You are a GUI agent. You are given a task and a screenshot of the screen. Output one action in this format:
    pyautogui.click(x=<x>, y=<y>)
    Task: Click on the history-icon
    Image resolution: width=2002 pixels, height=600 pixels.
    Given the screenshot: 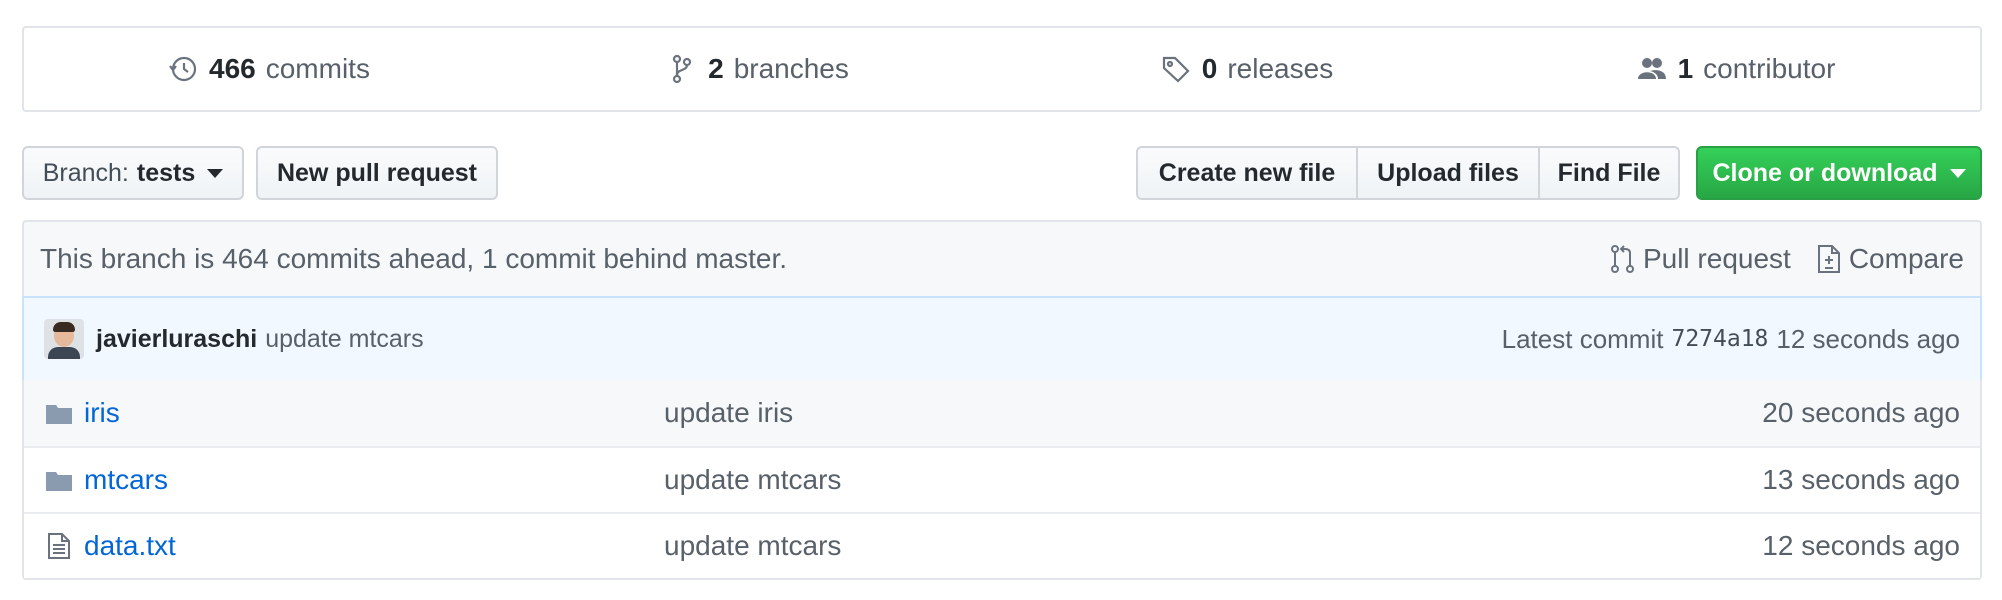 What is the action you would take?
    pyautogui.click(x=183, y=69)
    